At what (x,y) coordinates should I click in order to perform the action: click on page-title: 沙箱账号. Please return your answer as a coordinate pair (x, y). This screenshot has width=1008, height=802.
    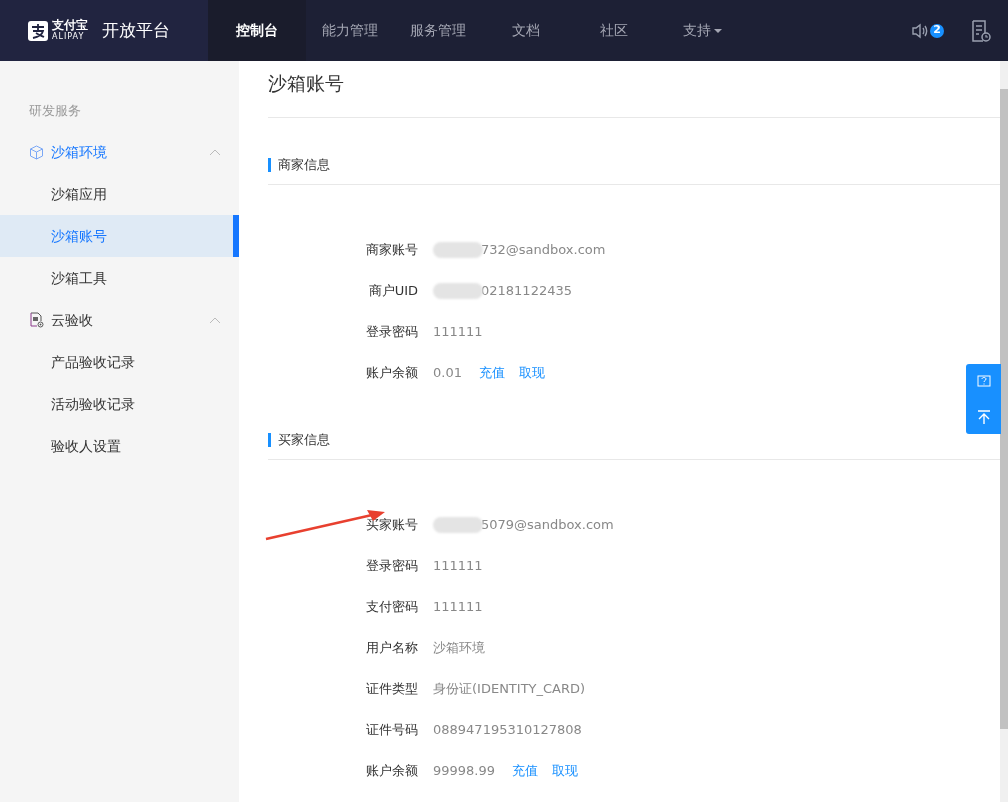
    Looking at the image, I should click on (306, 83).